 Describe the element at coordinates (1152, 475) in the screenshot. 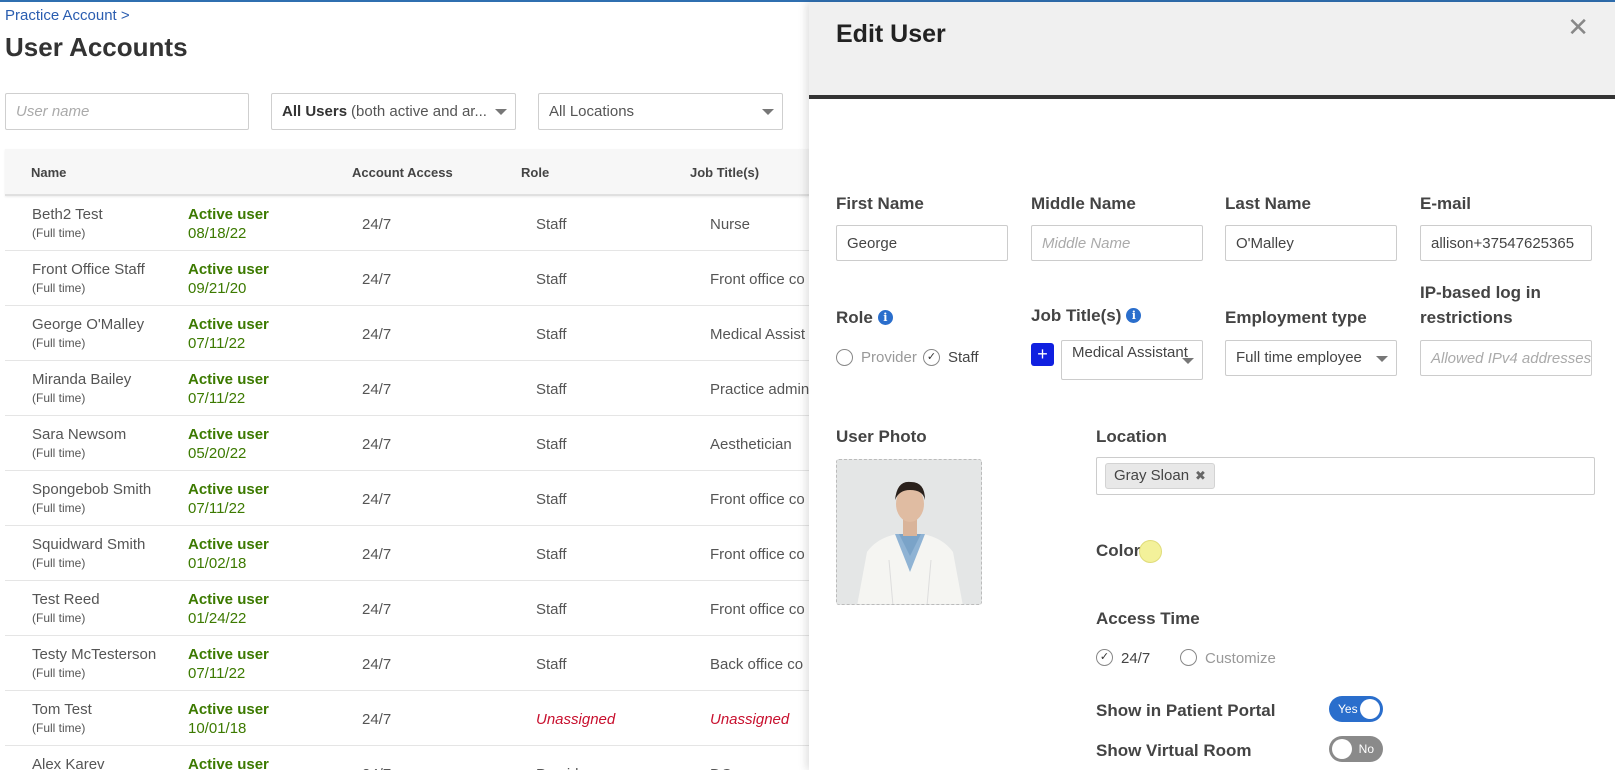

I see `location-tag-label: Gray Sloan` at that location.